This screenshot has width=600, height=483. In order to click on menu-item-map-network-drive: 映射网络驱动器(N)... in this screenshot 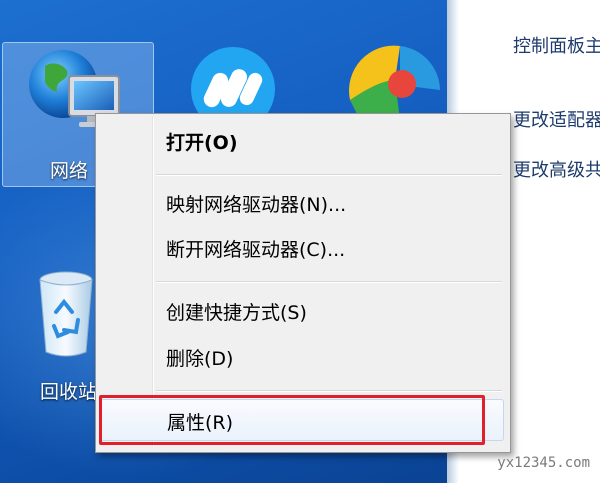, I will do `click(302, 203)`.